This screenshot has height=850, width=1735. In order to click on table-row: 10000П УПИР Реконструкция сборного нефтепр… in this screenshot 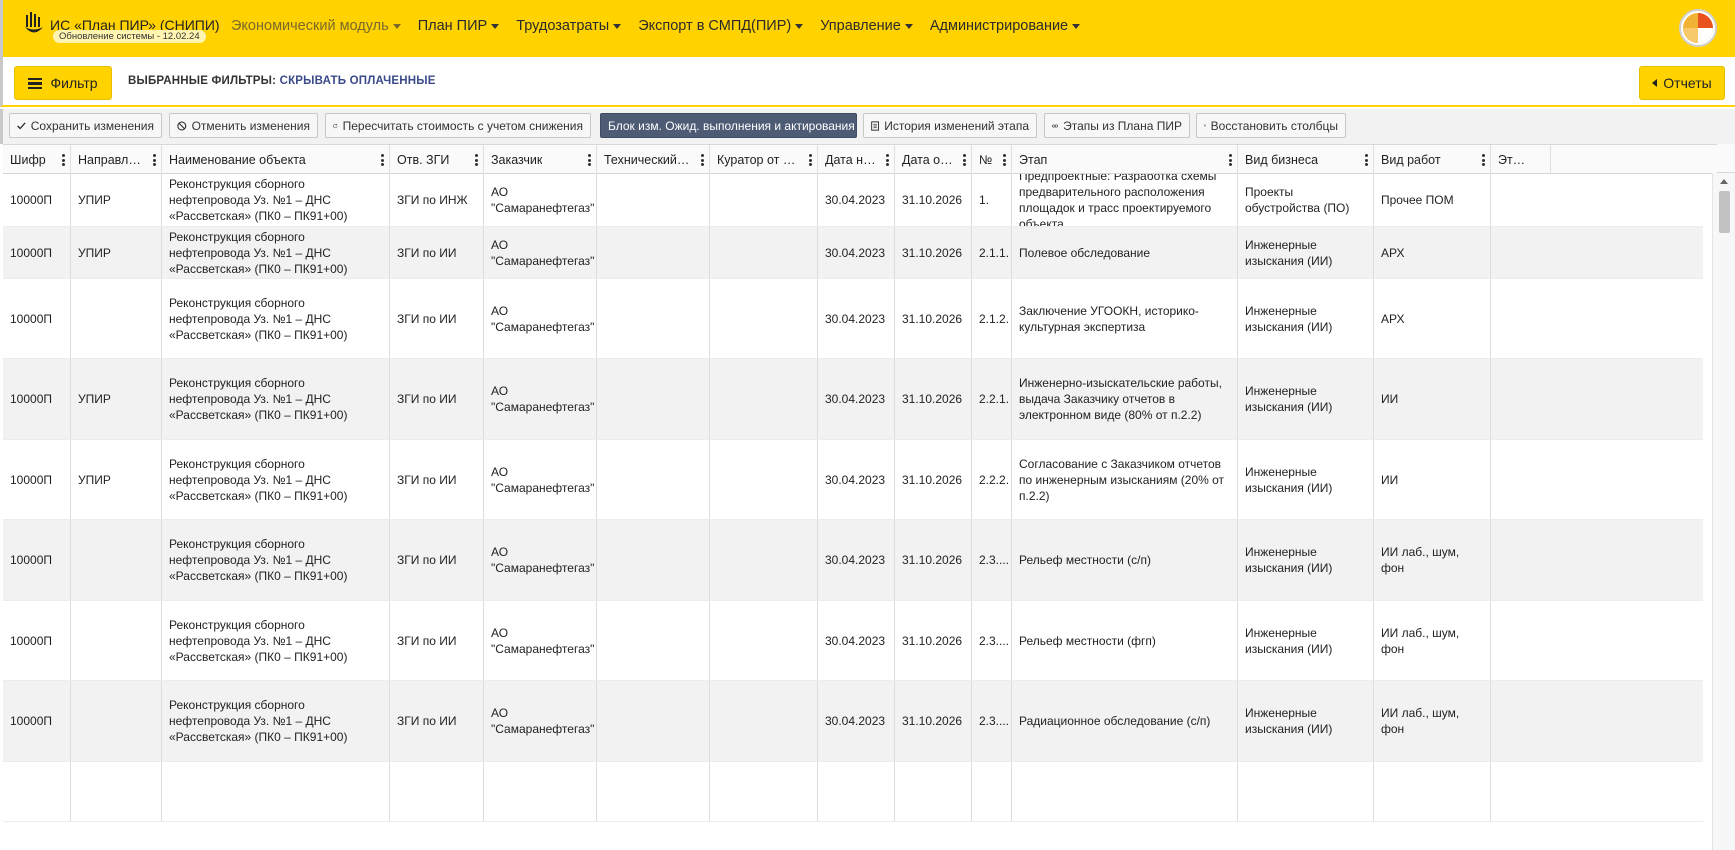, I will do `click(853, 399)`.